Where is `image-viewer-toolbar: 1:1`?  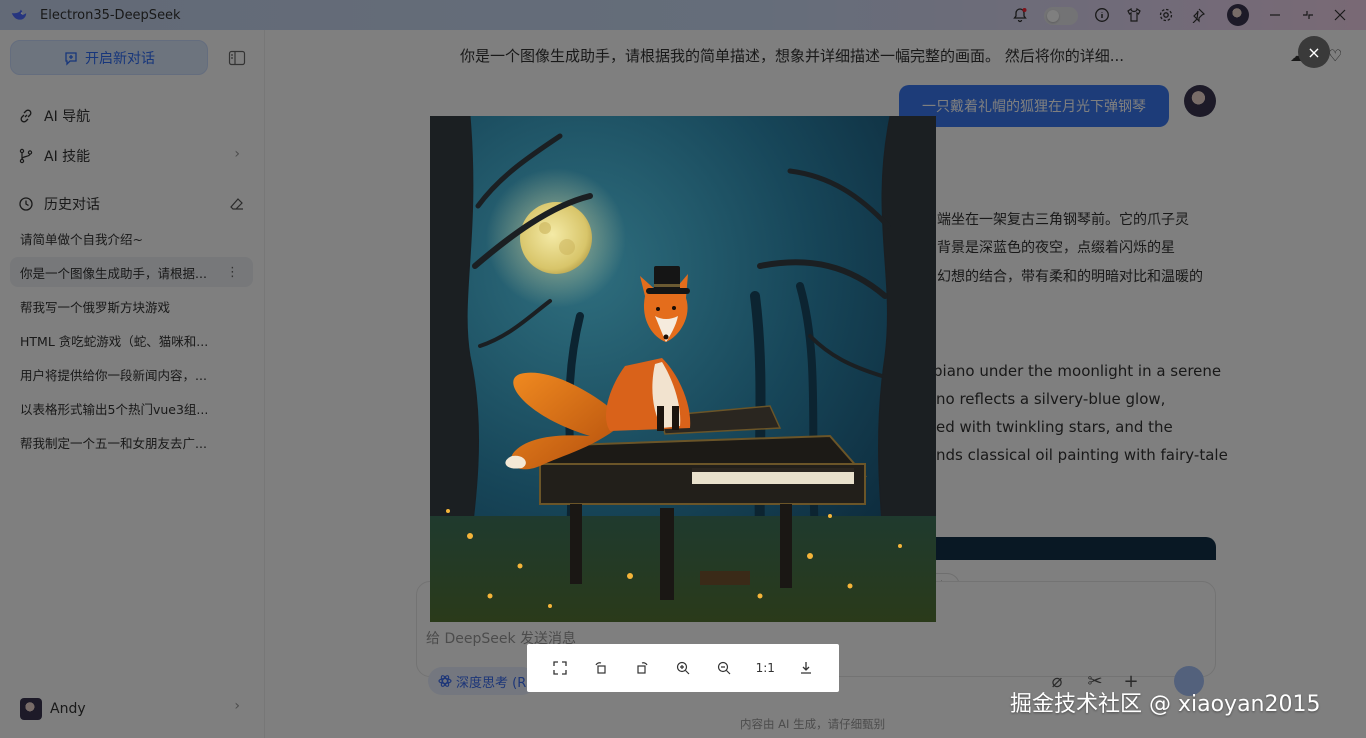
image-viewer-toolbar: 1:1 is located at coordinates (683, 668).